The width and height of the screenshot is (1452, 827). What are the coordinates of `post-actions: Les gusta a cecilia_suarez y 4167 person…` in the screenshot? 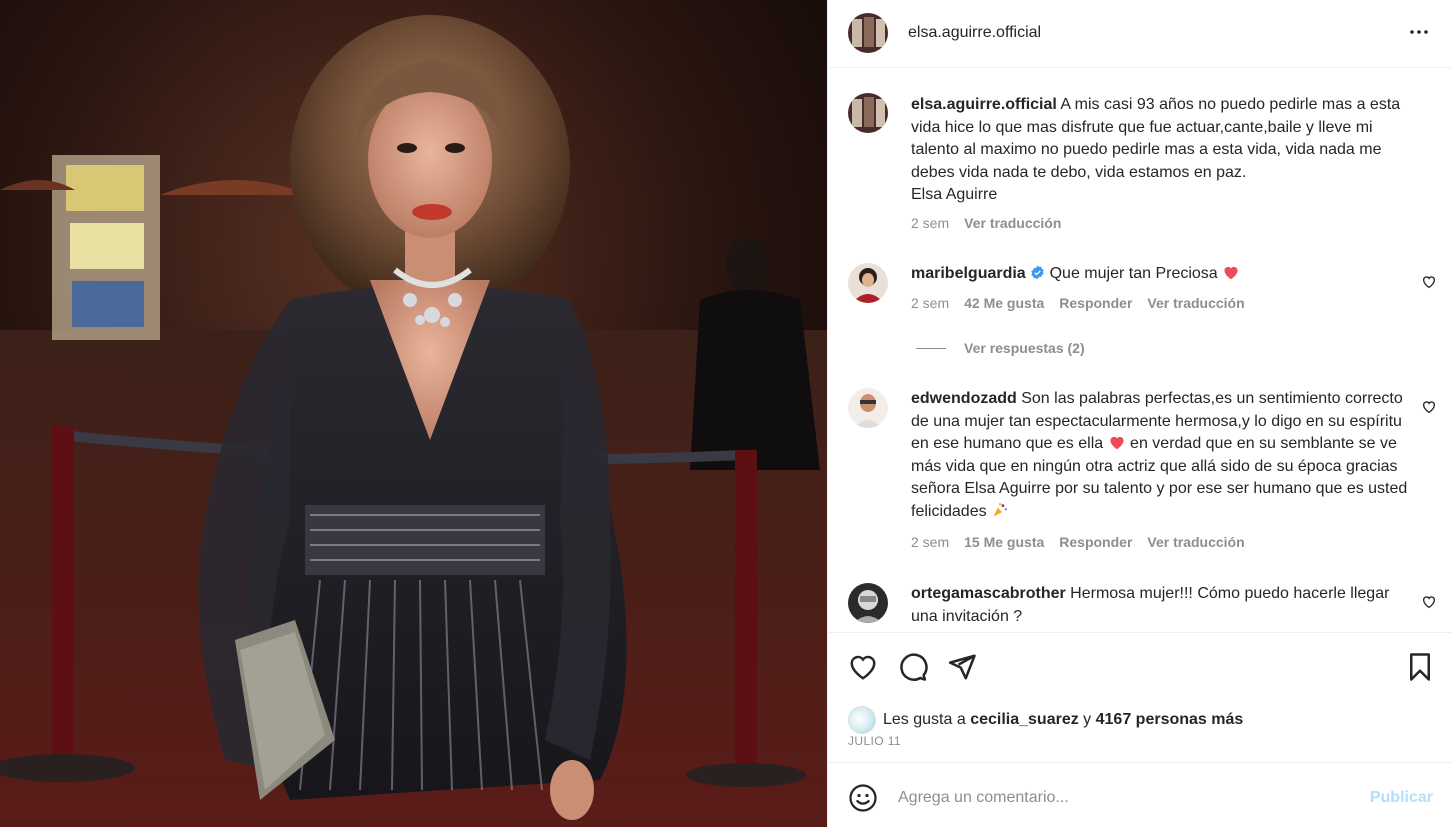 It's located at (1140, 697).